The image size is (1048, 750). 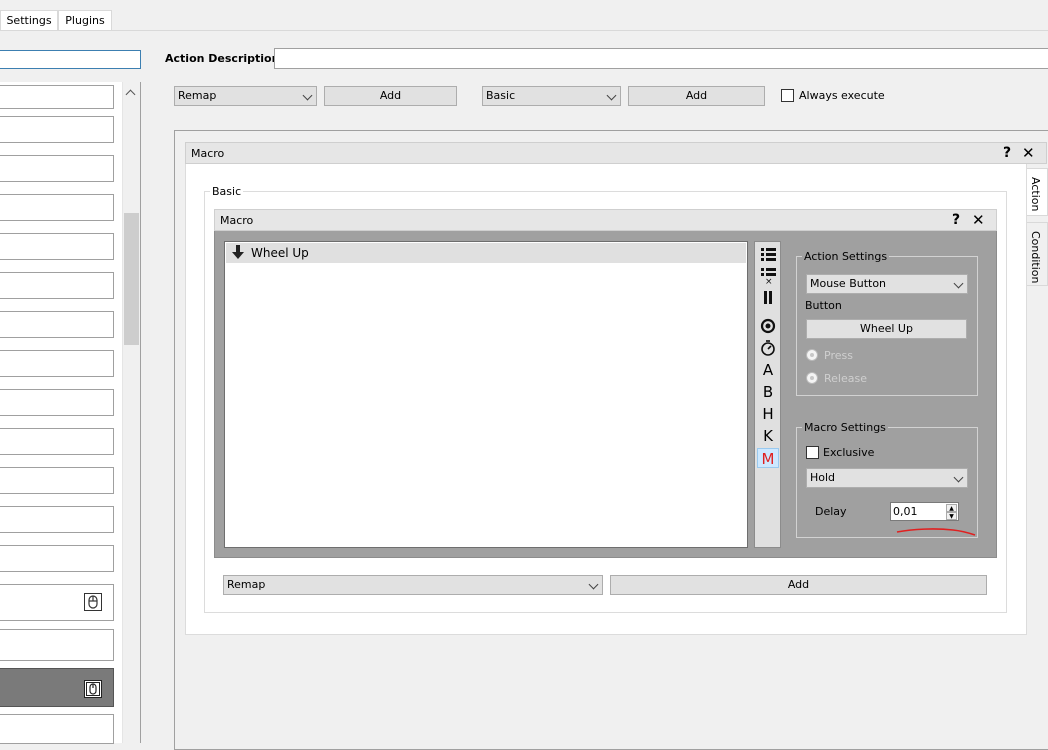 I want to click on button-value-button: Wheel Up, so click(x=886, y=329).